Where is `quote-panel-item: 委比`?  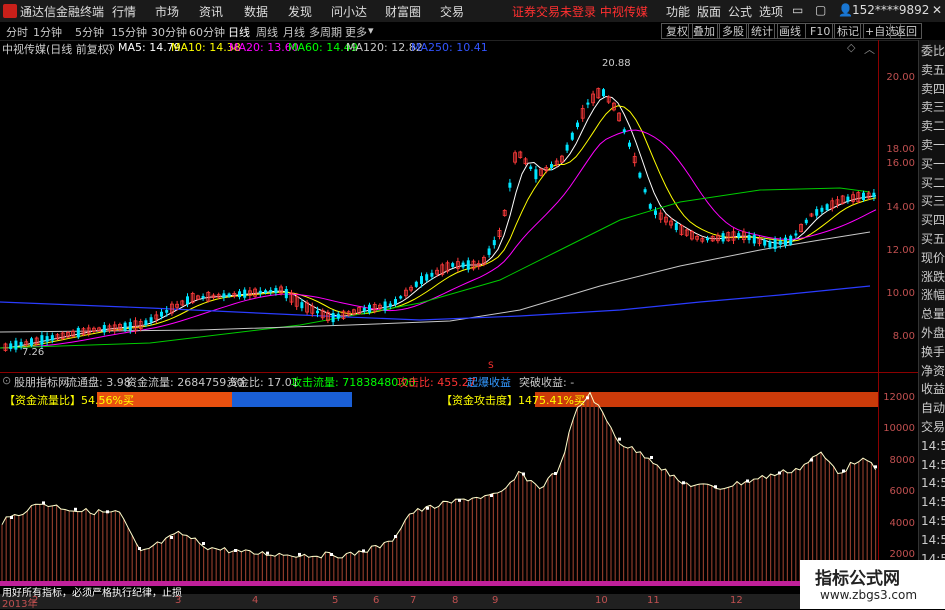 quote-panel-item: 委比 is located at coordinates (933, 51).